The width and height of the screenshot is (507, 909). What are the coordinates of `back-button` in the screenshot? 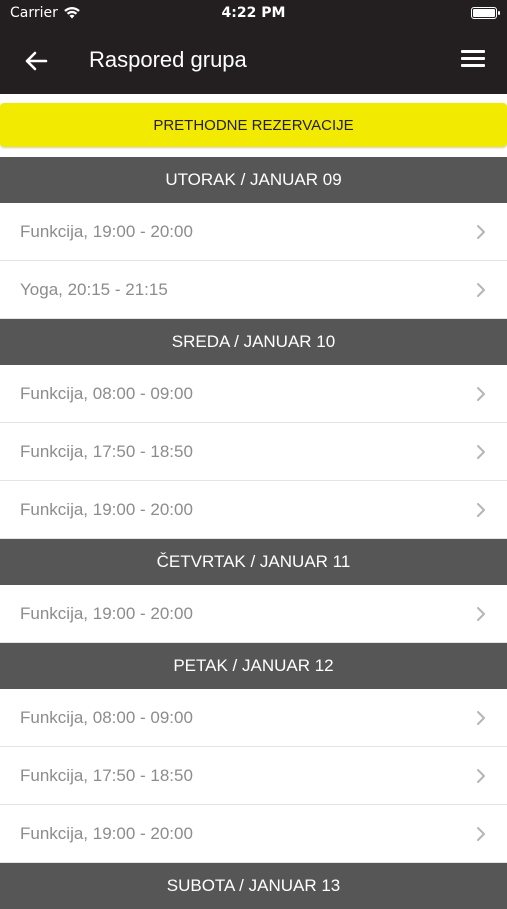 It's located at (36, 61).